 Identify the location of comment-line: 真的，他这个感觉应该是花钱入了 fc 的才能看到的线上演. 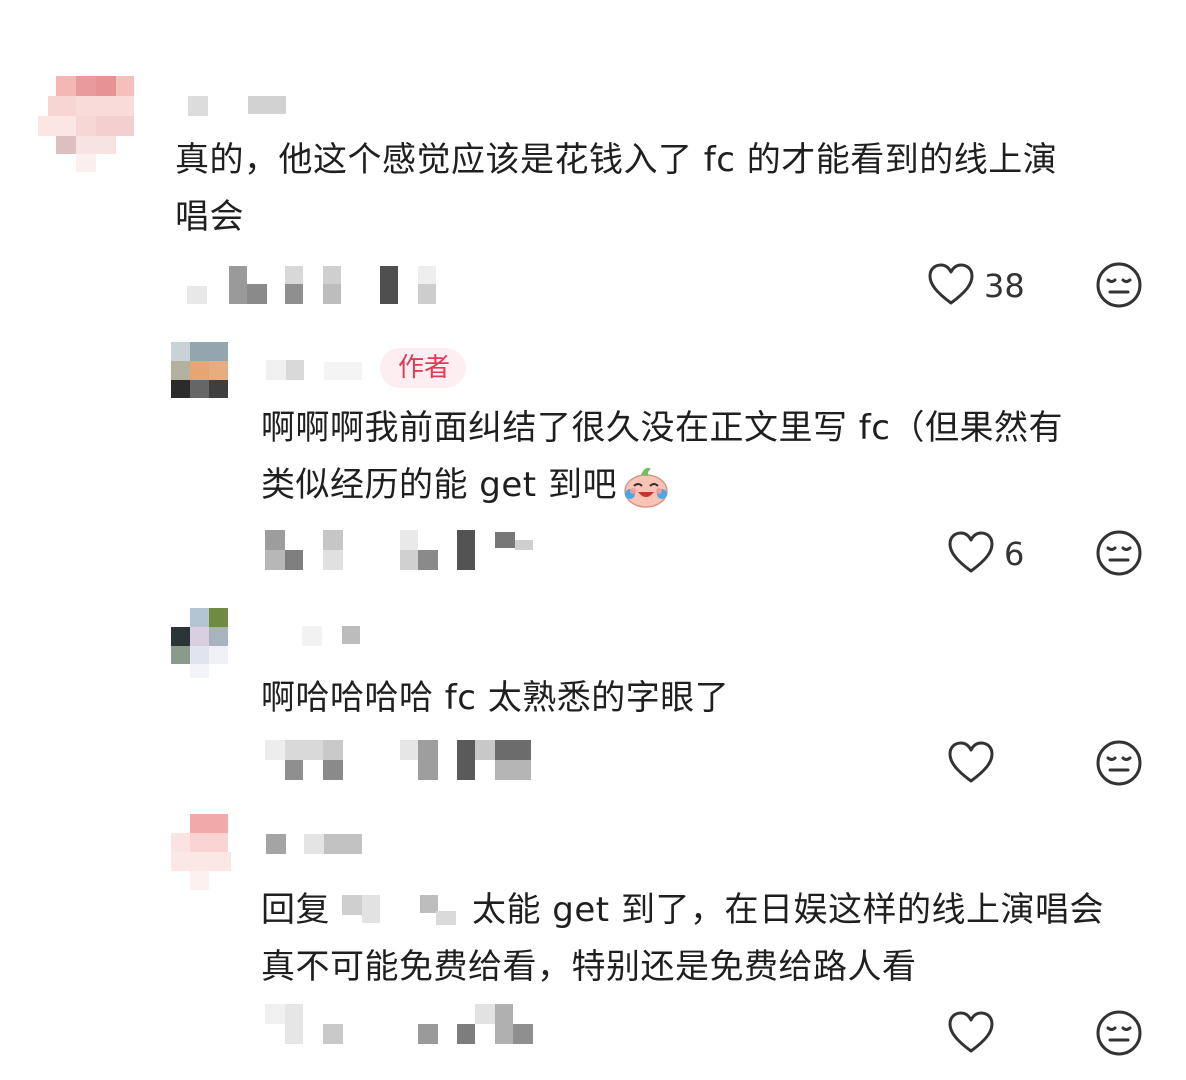
(616, 160).